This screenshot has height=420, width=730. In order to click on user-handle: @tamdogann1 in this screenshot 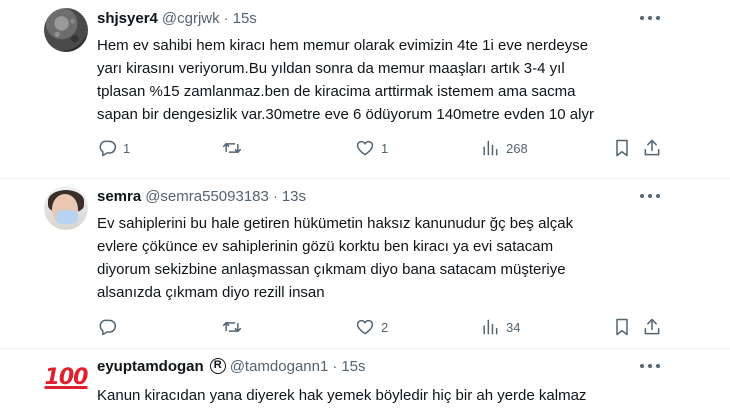, I will do `click(279, 366)`.